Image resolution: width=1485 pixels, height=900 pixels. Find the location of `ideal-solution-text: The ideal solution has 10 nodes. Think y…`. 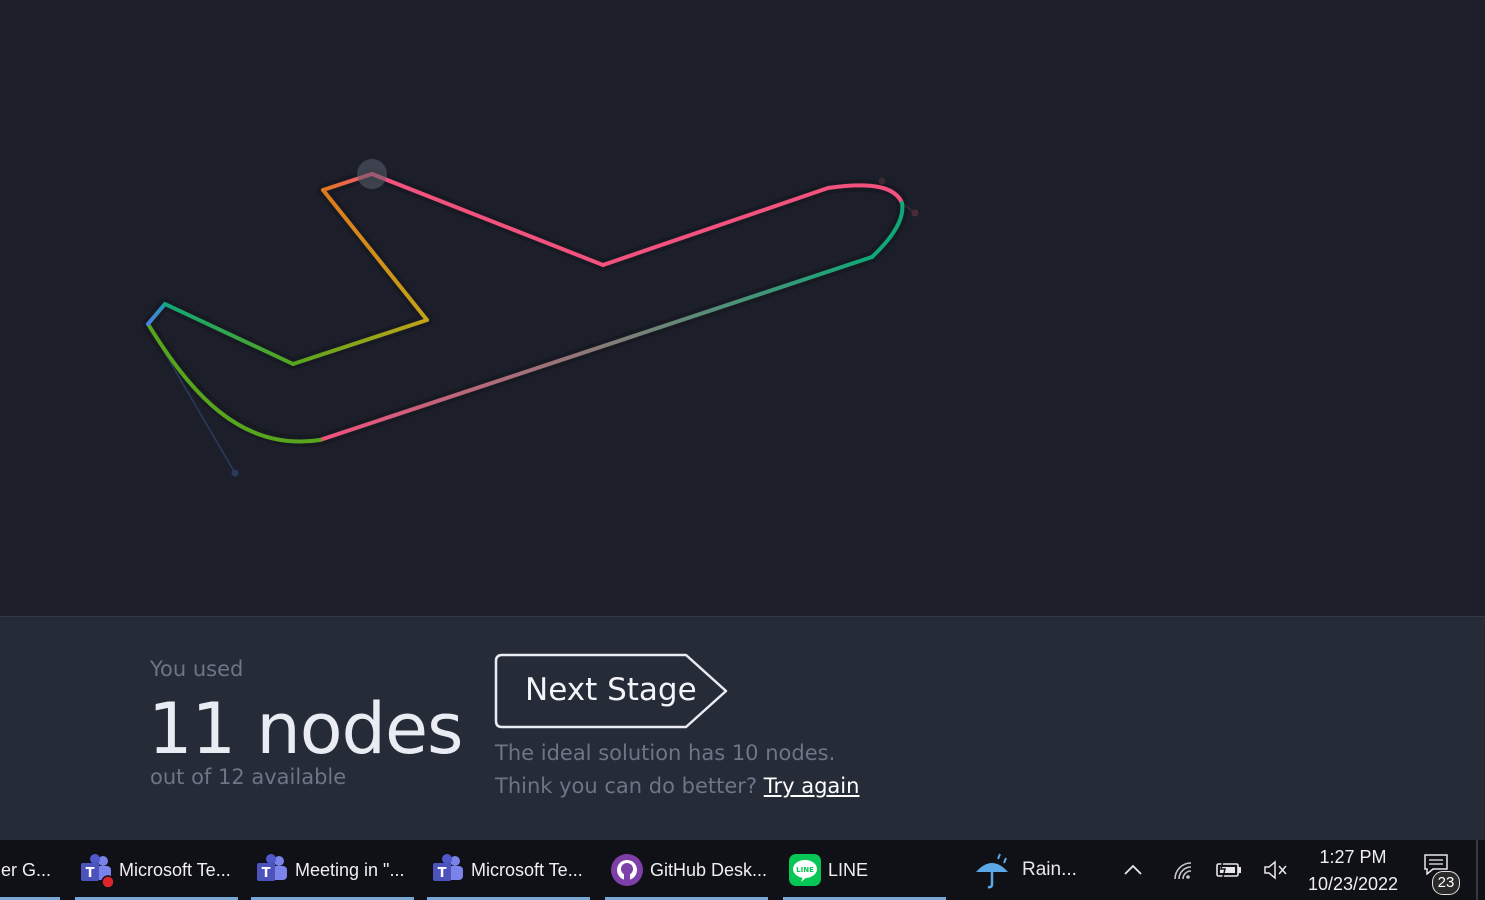

ideal-solution-text: The ideal solution has 10 nodes. Think y… is located at coordinates (695, 770).